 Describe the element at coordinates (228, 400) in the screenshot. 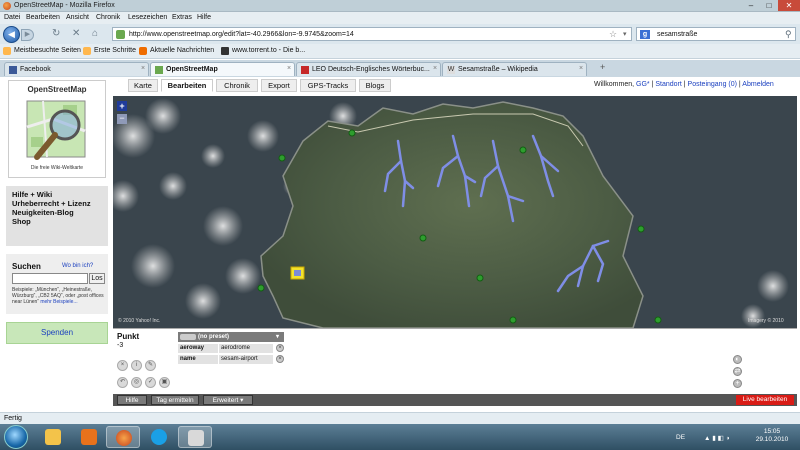

I see `advanced-button: Erweitert ▾` at that location.